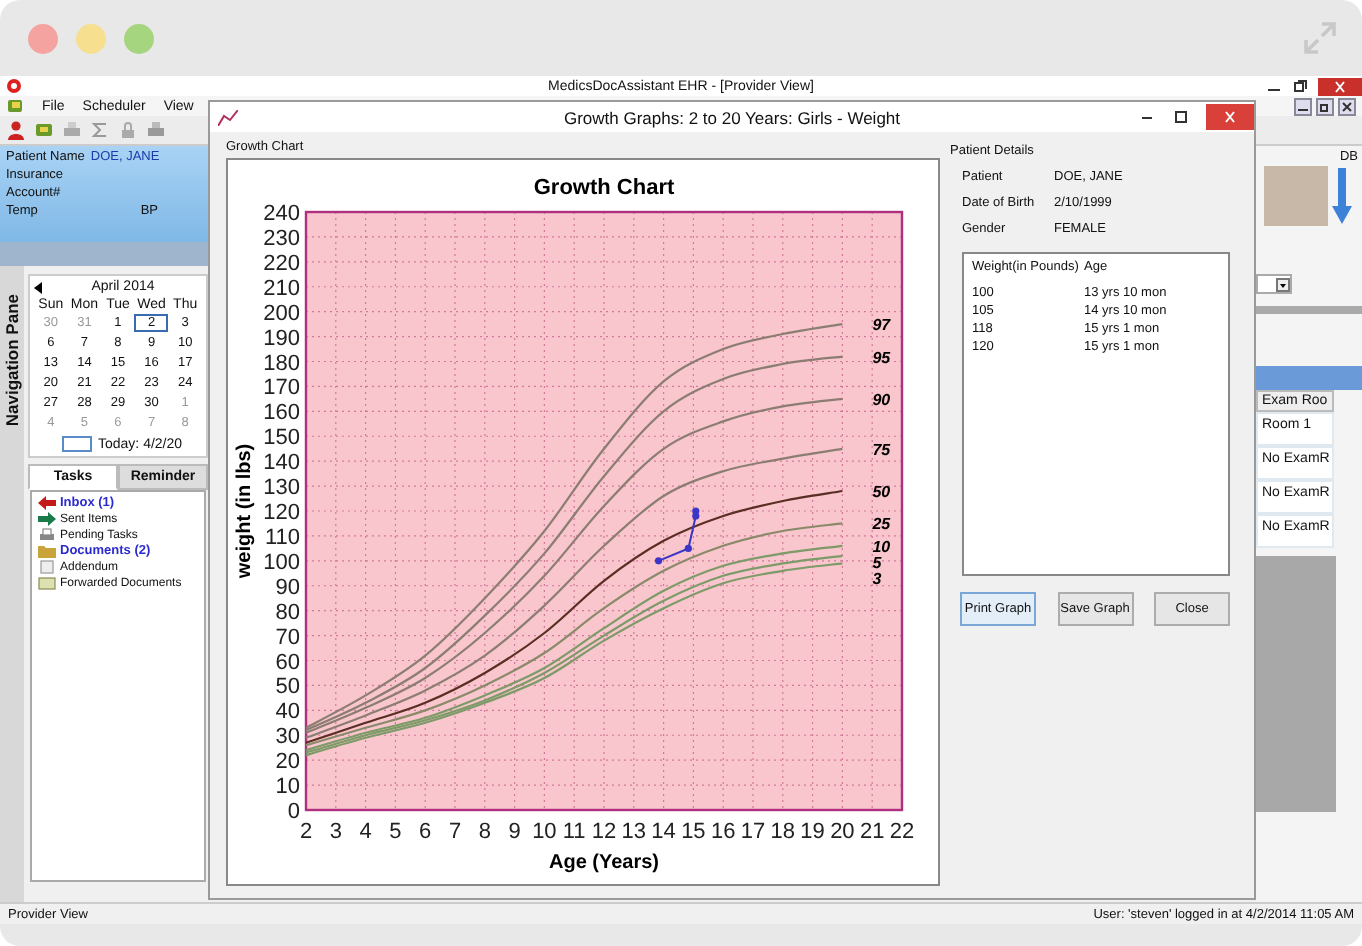  What do you see at coordinates (287, 687) in the screenshot?
I see `axis-tick-label: 50` at bounding box center [287, 687].